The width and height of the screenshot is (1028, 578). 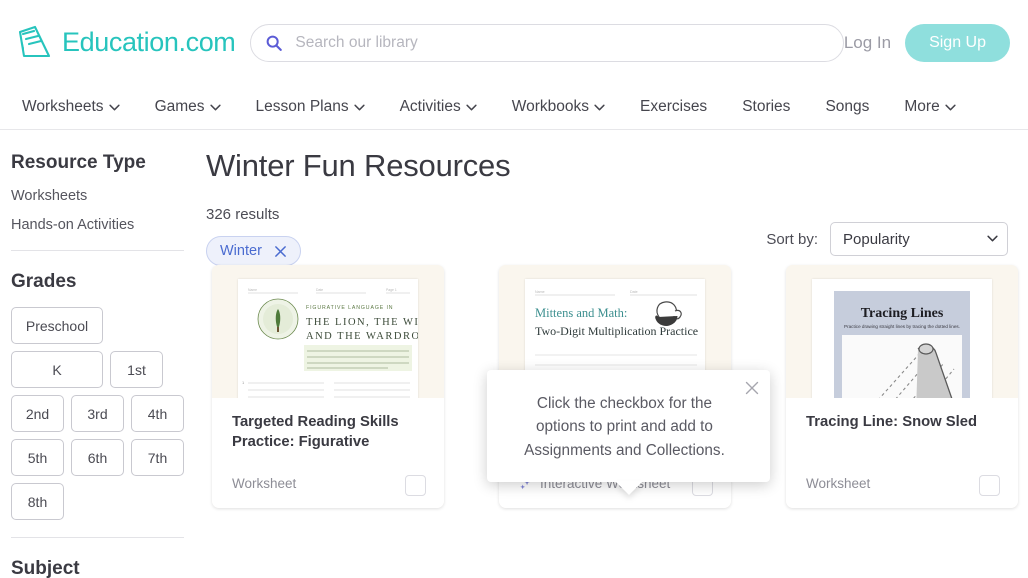 I want to click on nav-label: Exercises, so click(x=674, y=106).